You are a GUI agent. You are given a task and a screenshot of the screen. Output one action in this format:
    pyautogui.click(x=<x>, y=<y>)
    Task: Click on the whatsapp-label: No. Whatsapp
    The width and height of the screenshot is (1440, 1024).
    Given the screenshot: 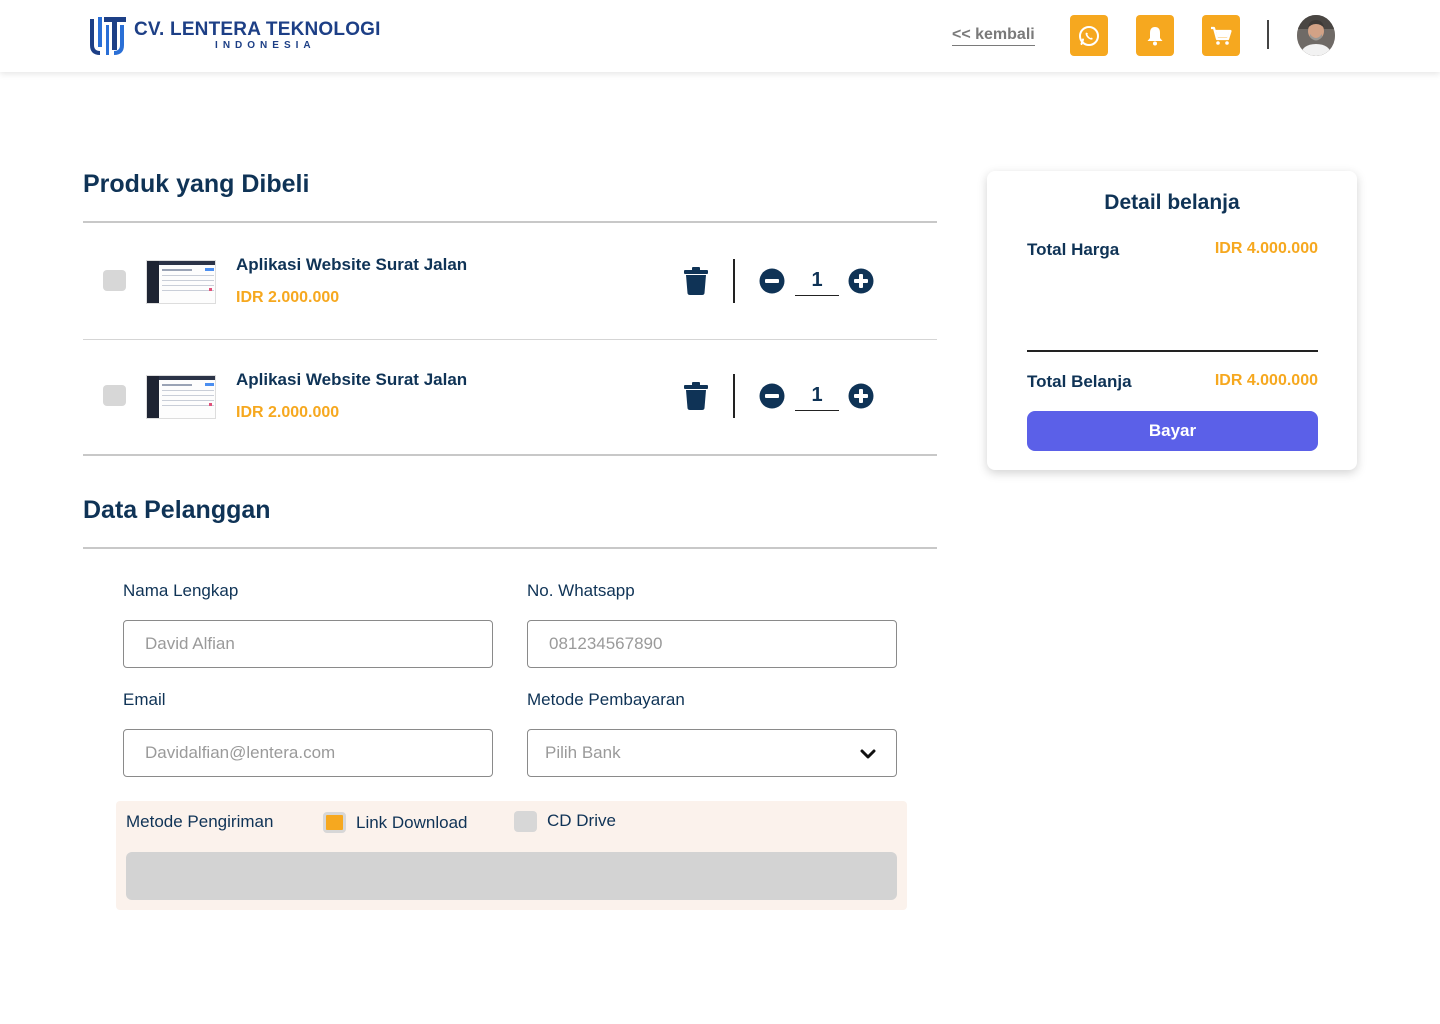 What is the action you would take?
    pyautogui.click(x=581, y=590)
    